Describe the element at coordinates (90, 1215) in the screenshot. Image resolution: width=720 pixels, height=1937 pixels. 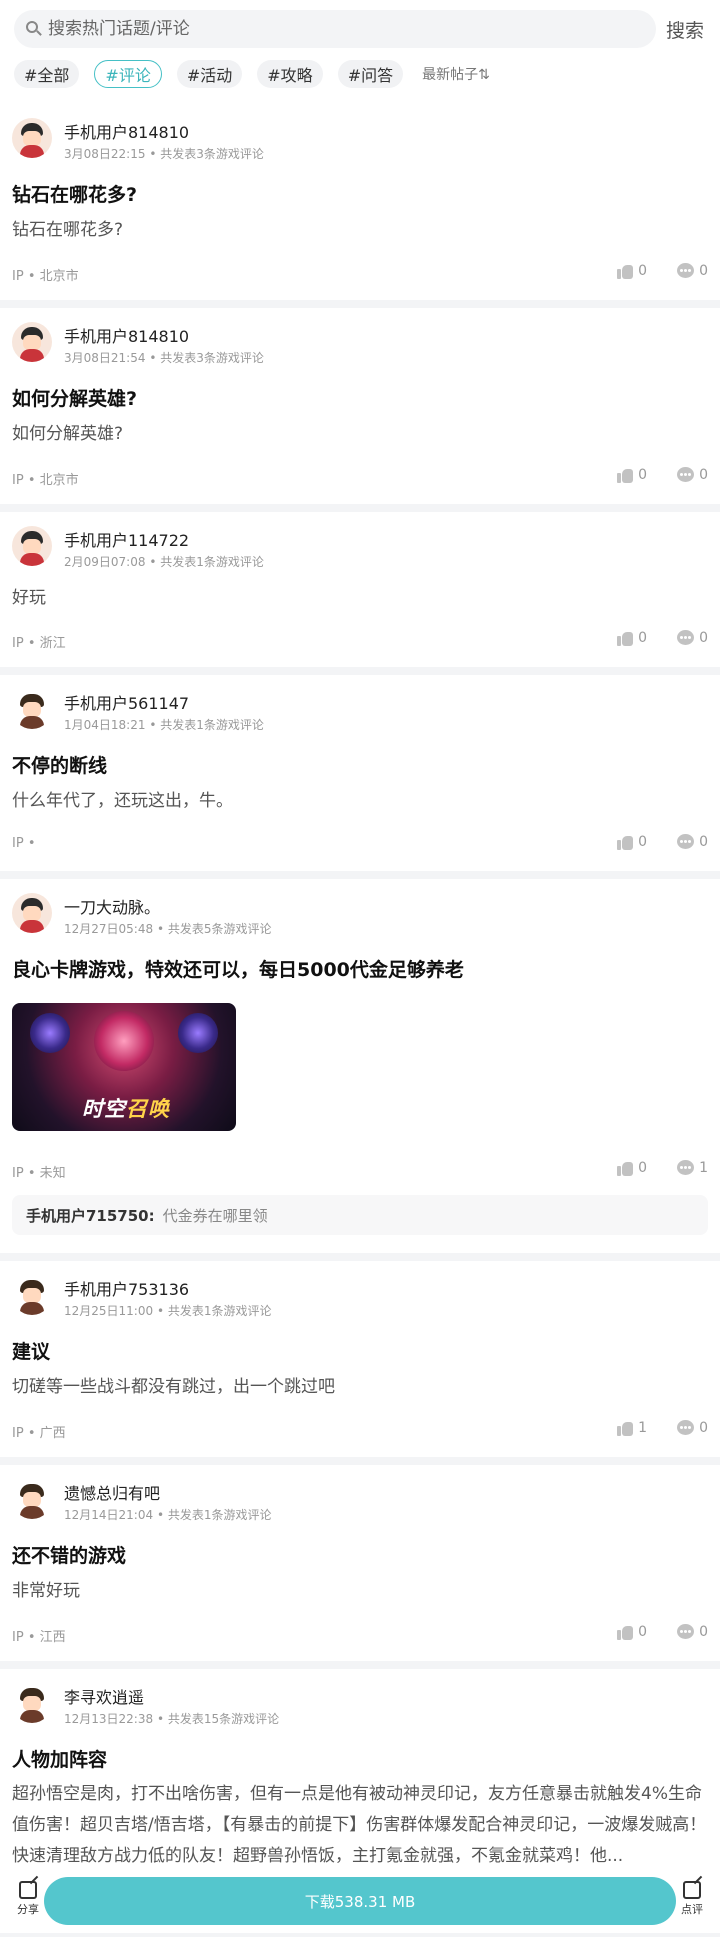
I see `reply-username: 手机用户715750:` at that location.